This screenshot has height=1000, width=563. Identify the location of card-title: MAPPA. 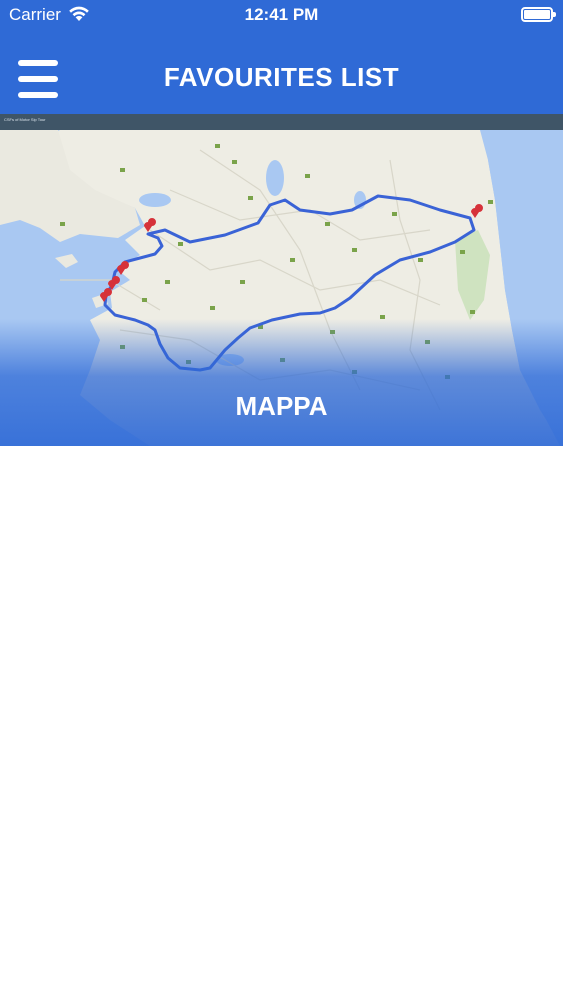
(281, 406).